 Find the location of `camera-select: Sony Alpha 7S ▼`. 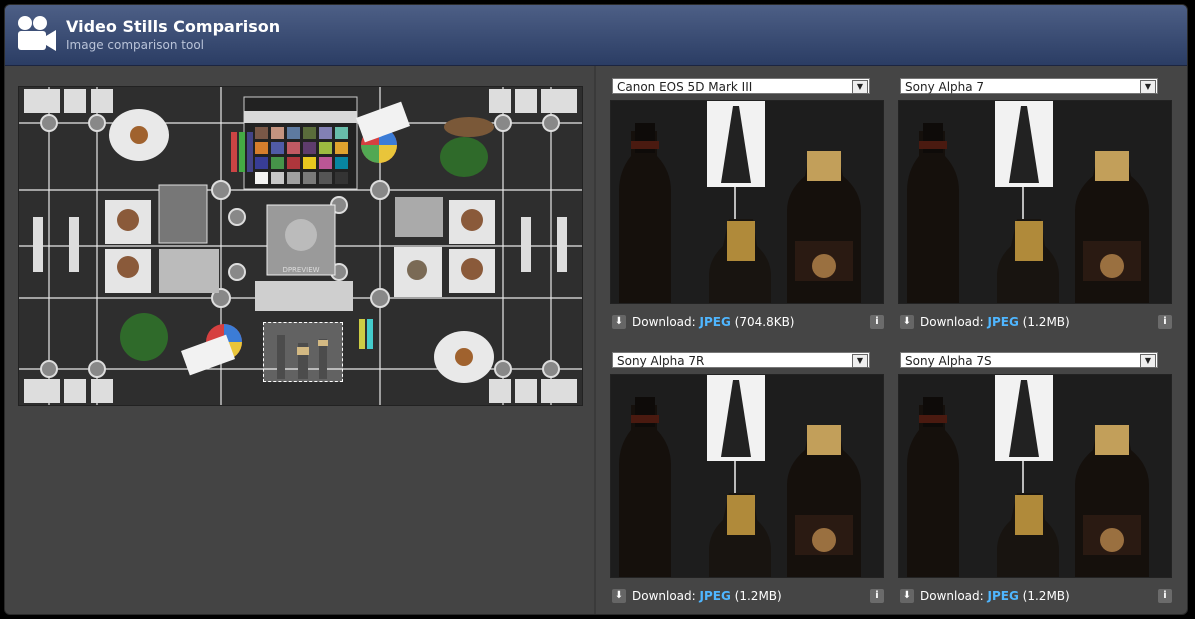

camera-select: Sony Alpha 7S ▼ is located at coordinates (1029, 360).